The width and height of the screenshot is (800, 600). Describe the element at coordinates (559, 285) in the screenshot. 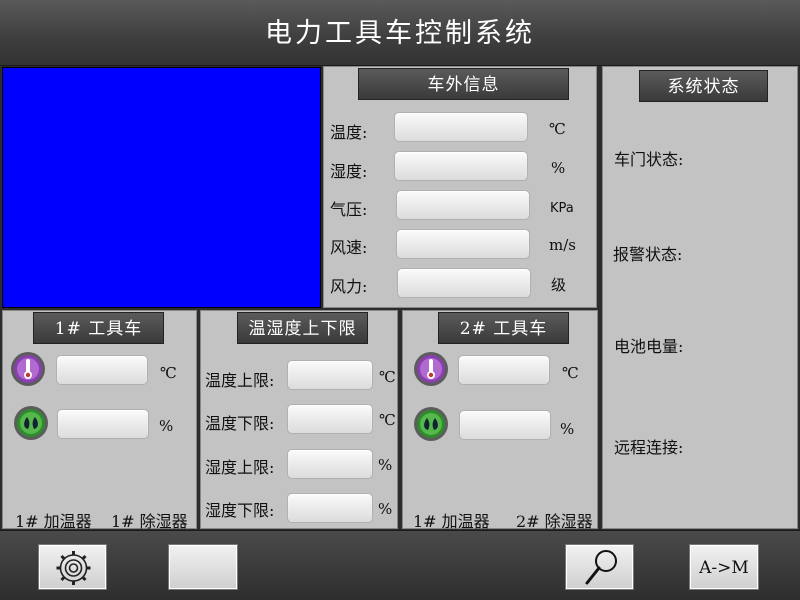

I see `outside-windforce-unit: 级` at that location.